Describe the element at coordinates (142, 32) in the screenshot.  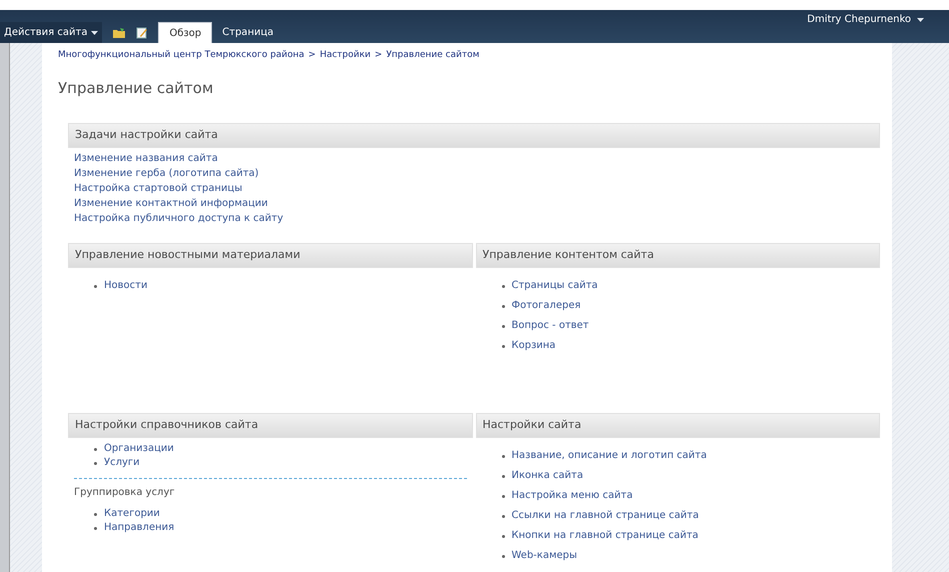
I see `edit-icon` at that location.